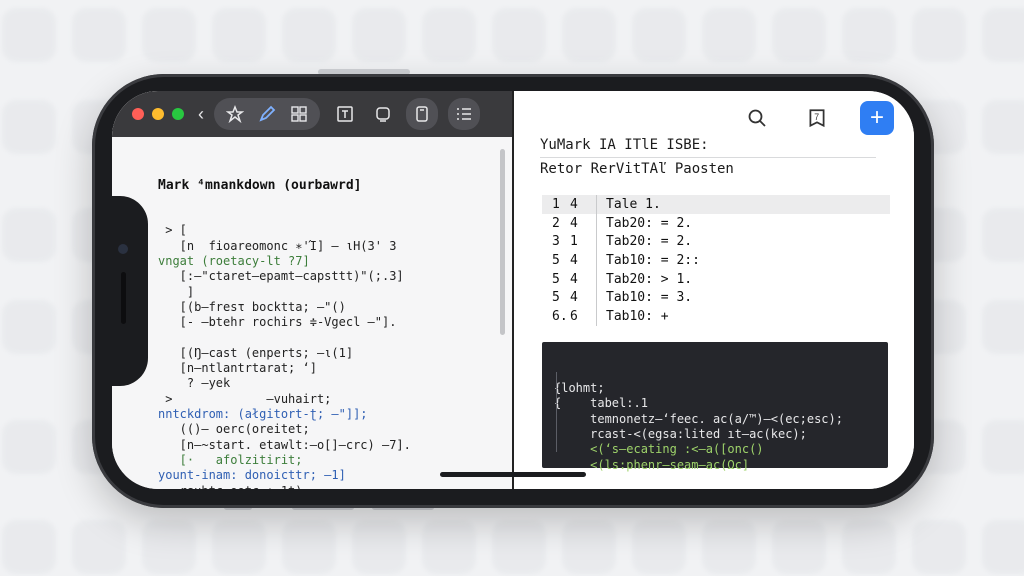 This screenshot has height=576, width=1024. I want to click on row-number: 6, so click(574, 316).